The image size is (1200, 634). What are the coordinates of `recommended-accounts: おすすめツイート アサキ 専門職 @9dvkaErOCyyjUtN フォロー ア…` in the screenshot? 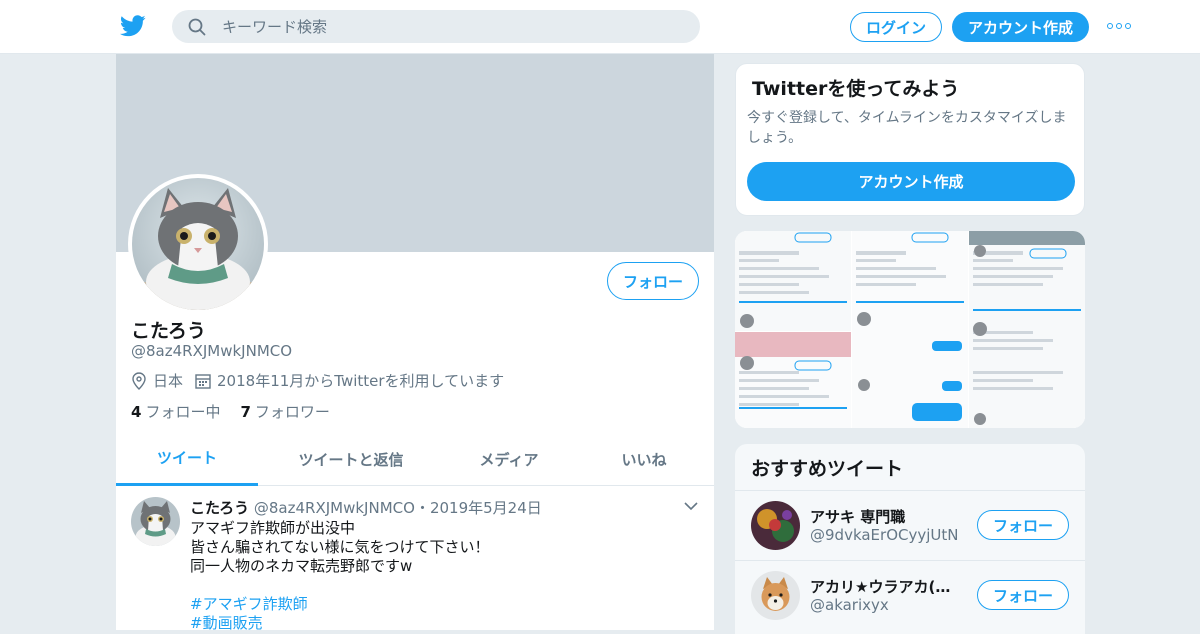 It's located at (910, 539).